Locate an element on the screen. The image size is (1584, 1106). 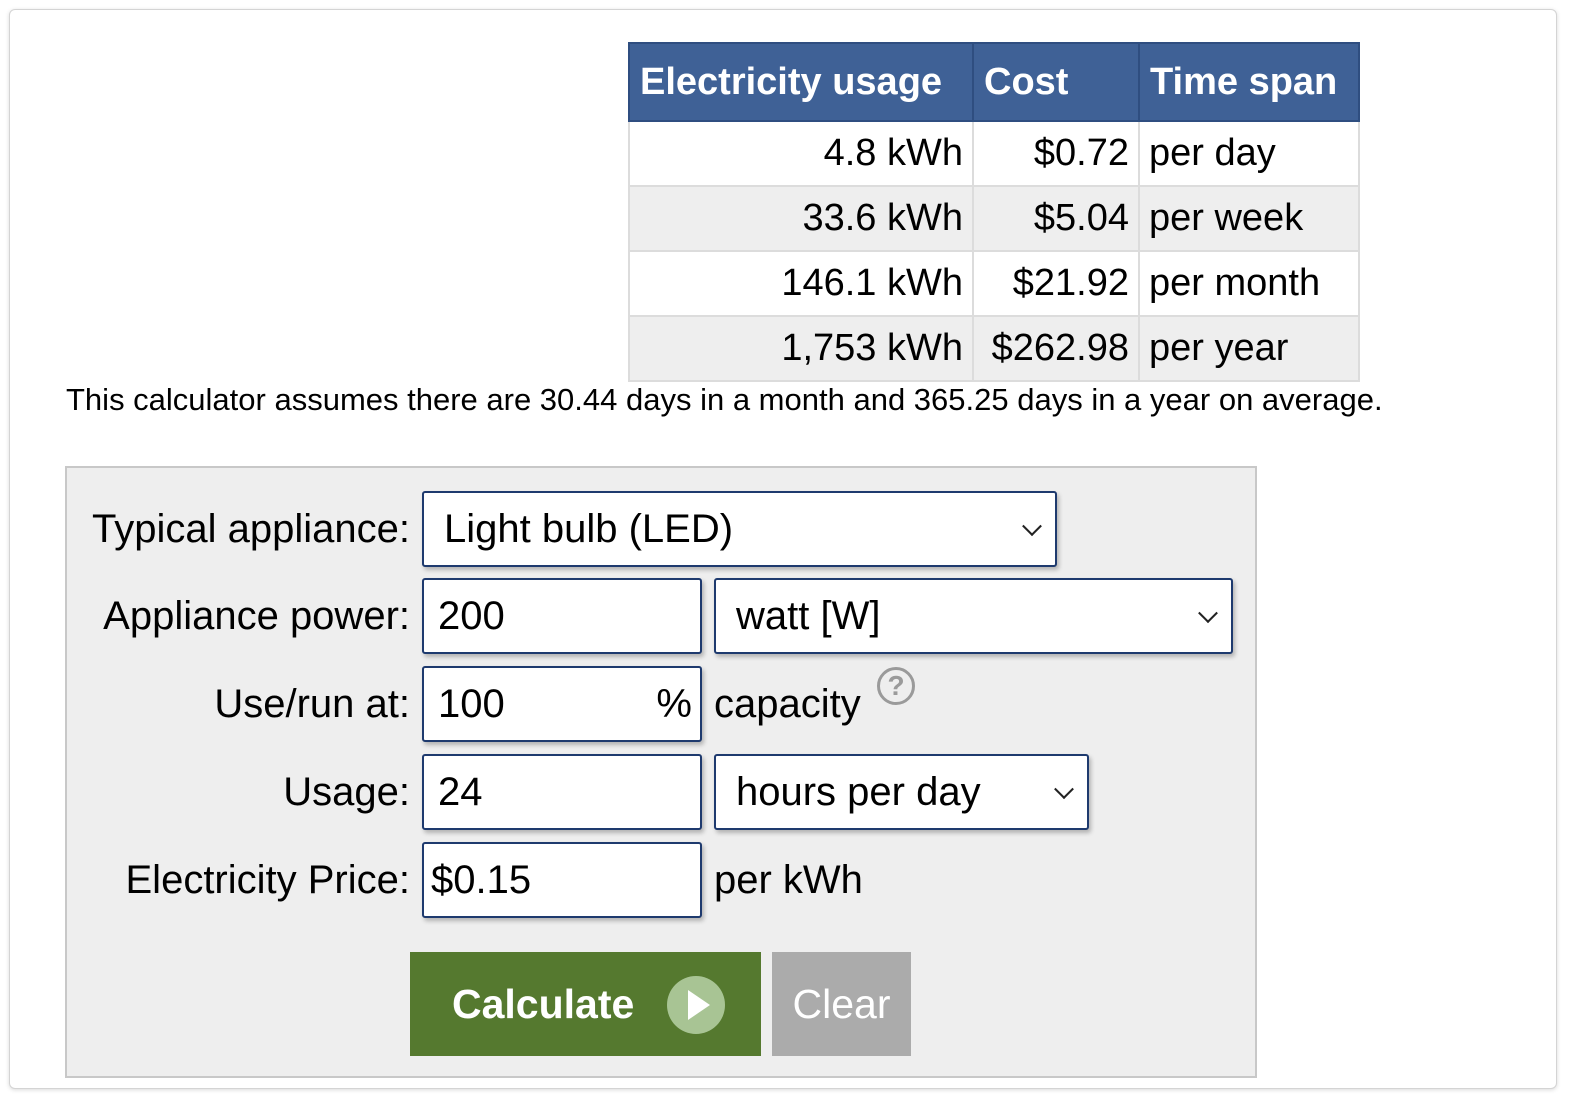
capacity-input: 100 % is located at coordinates (562, 704).